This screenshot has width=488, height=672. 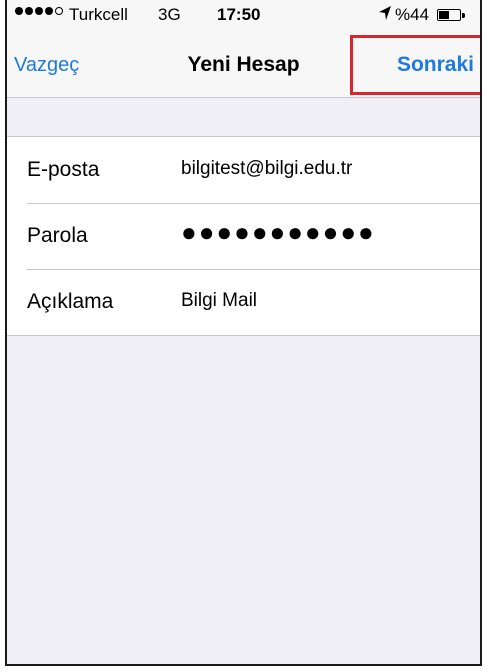 What do you see at coordinates (63, 169) in the screenshot?
I see `email-label: E-posta` at bounding box center [63, 169].